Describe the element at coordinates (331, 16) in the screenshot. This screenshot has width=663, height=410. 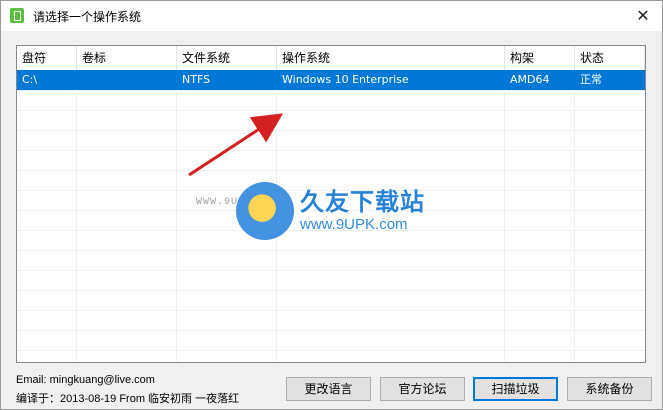
I see `title-bar: 请选择一个操作系统 ✕` at that location.